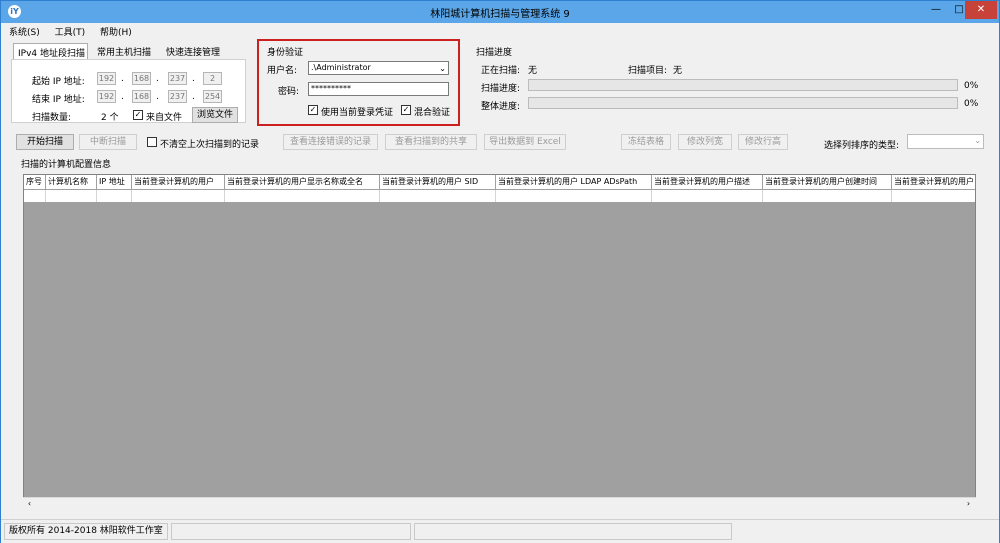 The image size is (1000, 543). I want to click on scan-count-label: 扫描数量:, so click(52, 118).